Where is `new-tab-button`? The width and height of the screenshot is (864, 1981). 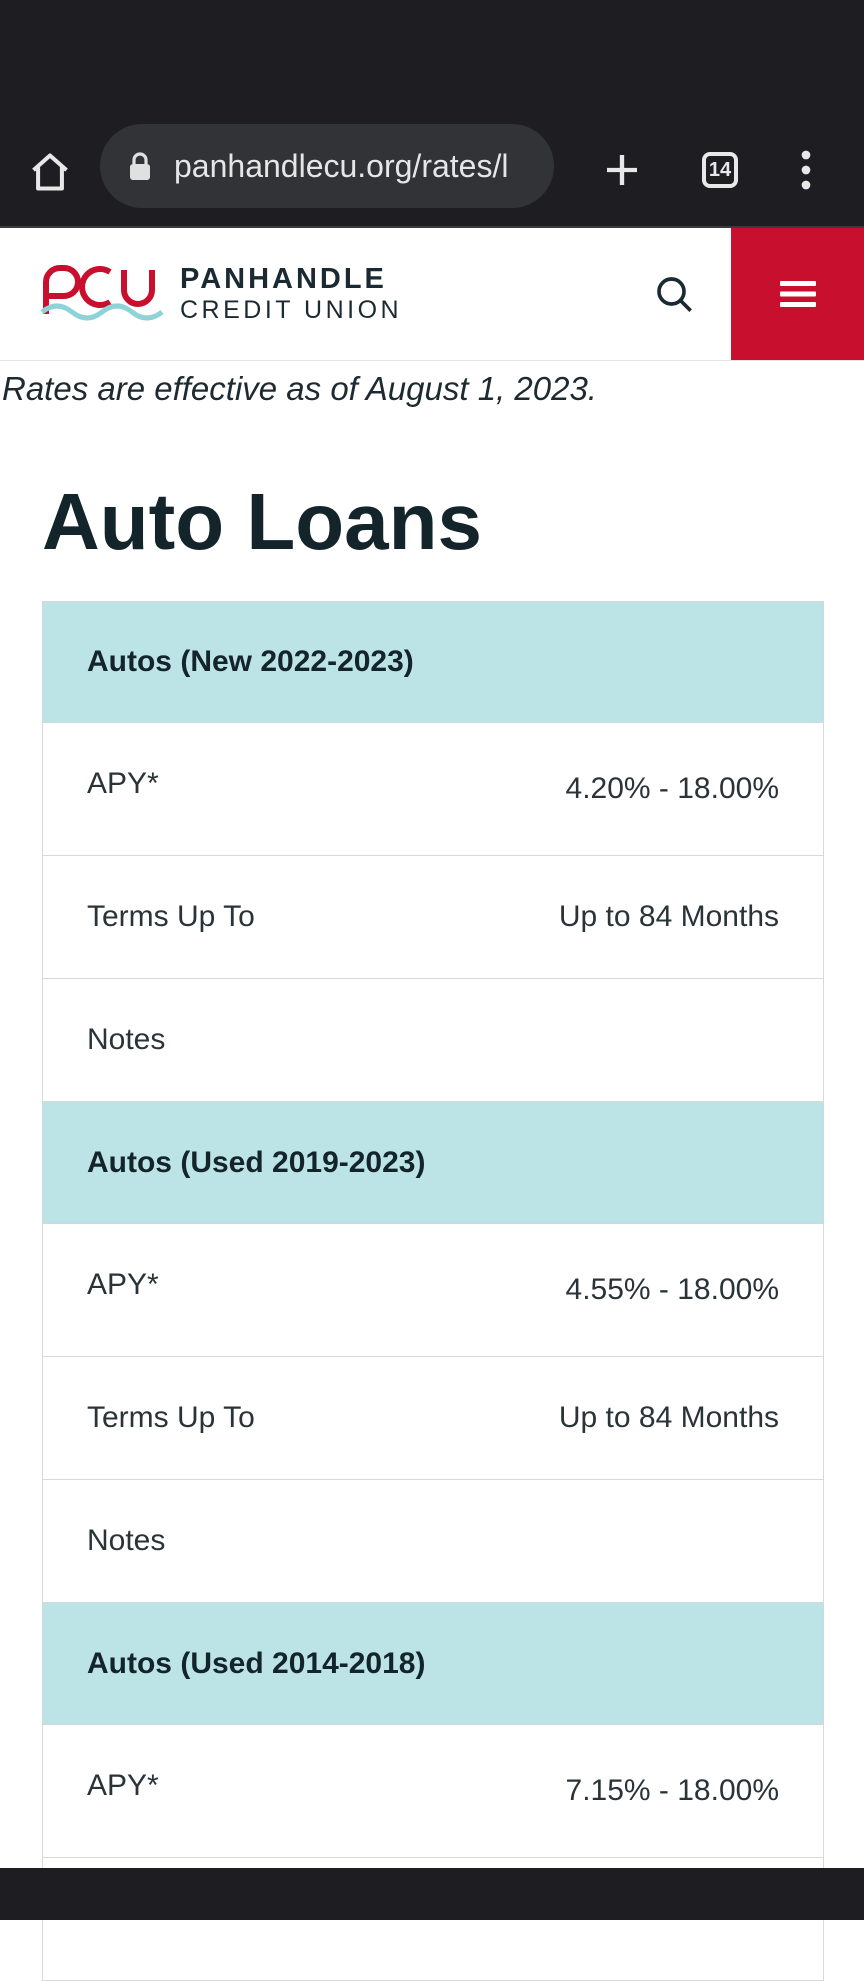
new-tab-button is located at coordinates (622, 170).